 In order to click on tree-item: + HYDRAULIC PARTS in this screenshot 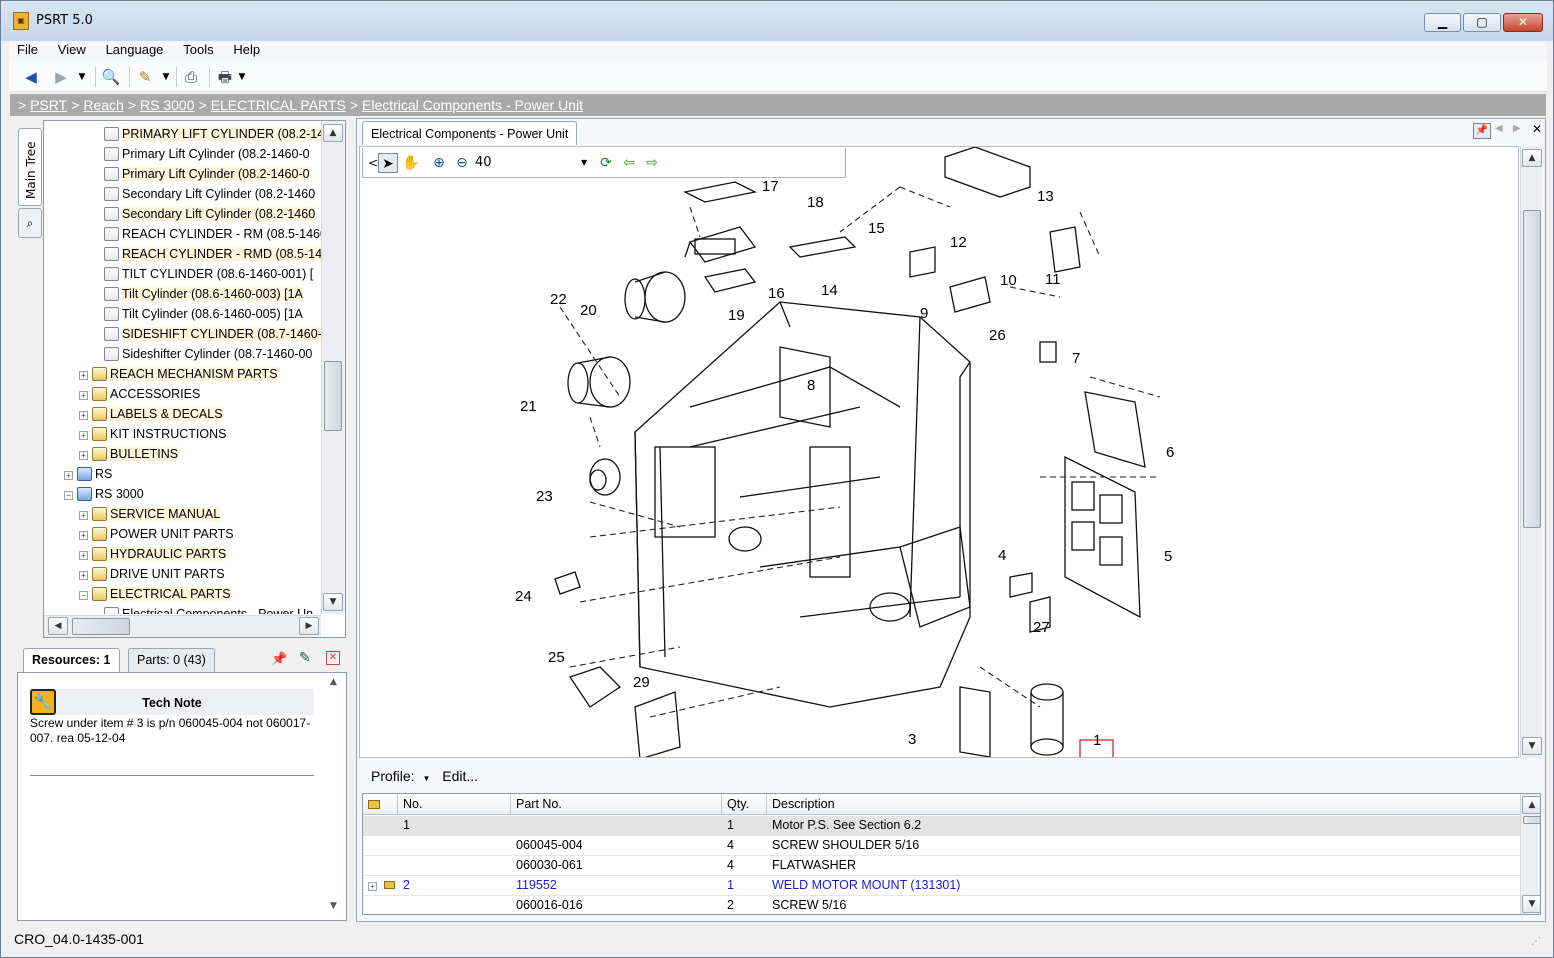, I will do `click(153, 554)`.